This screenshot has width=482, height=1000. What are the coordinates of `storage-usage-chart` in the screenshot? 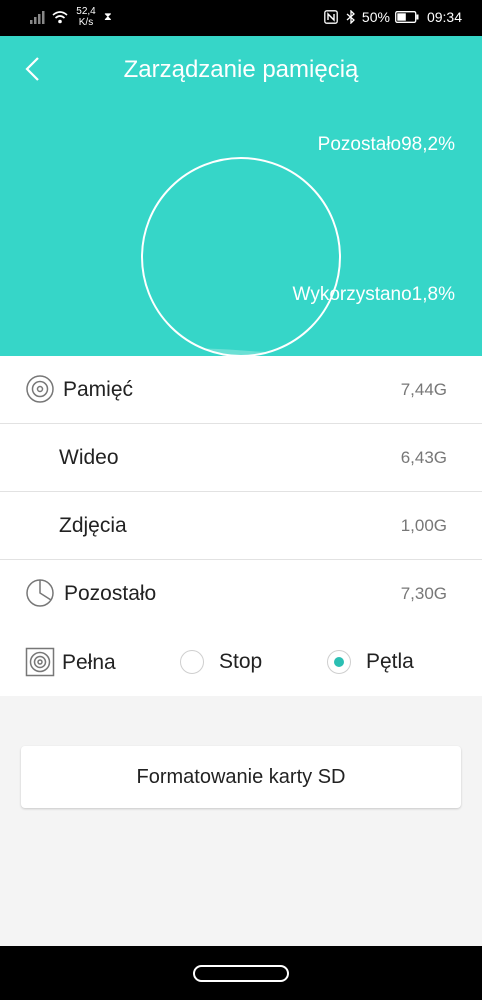 It's located at (241, 257).